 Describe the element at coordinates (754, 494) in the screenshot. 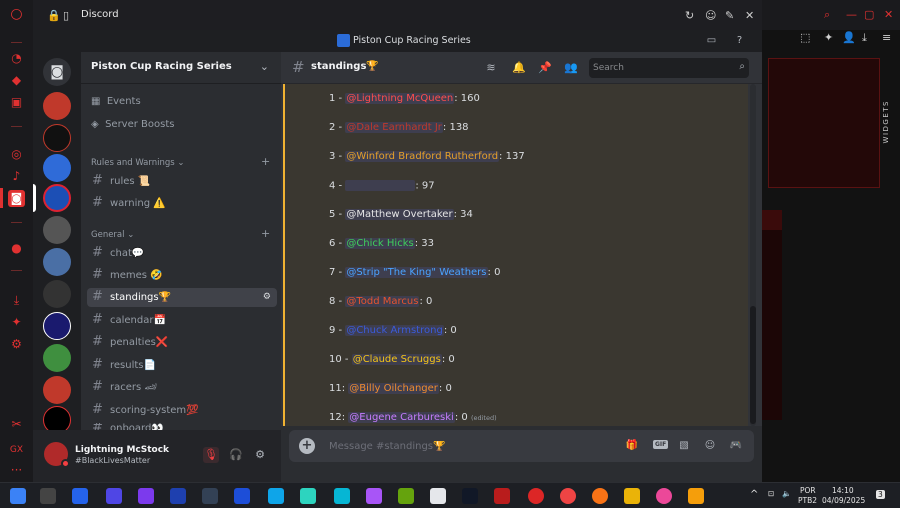

I see `tray-chevron-icon: ^` at that location.